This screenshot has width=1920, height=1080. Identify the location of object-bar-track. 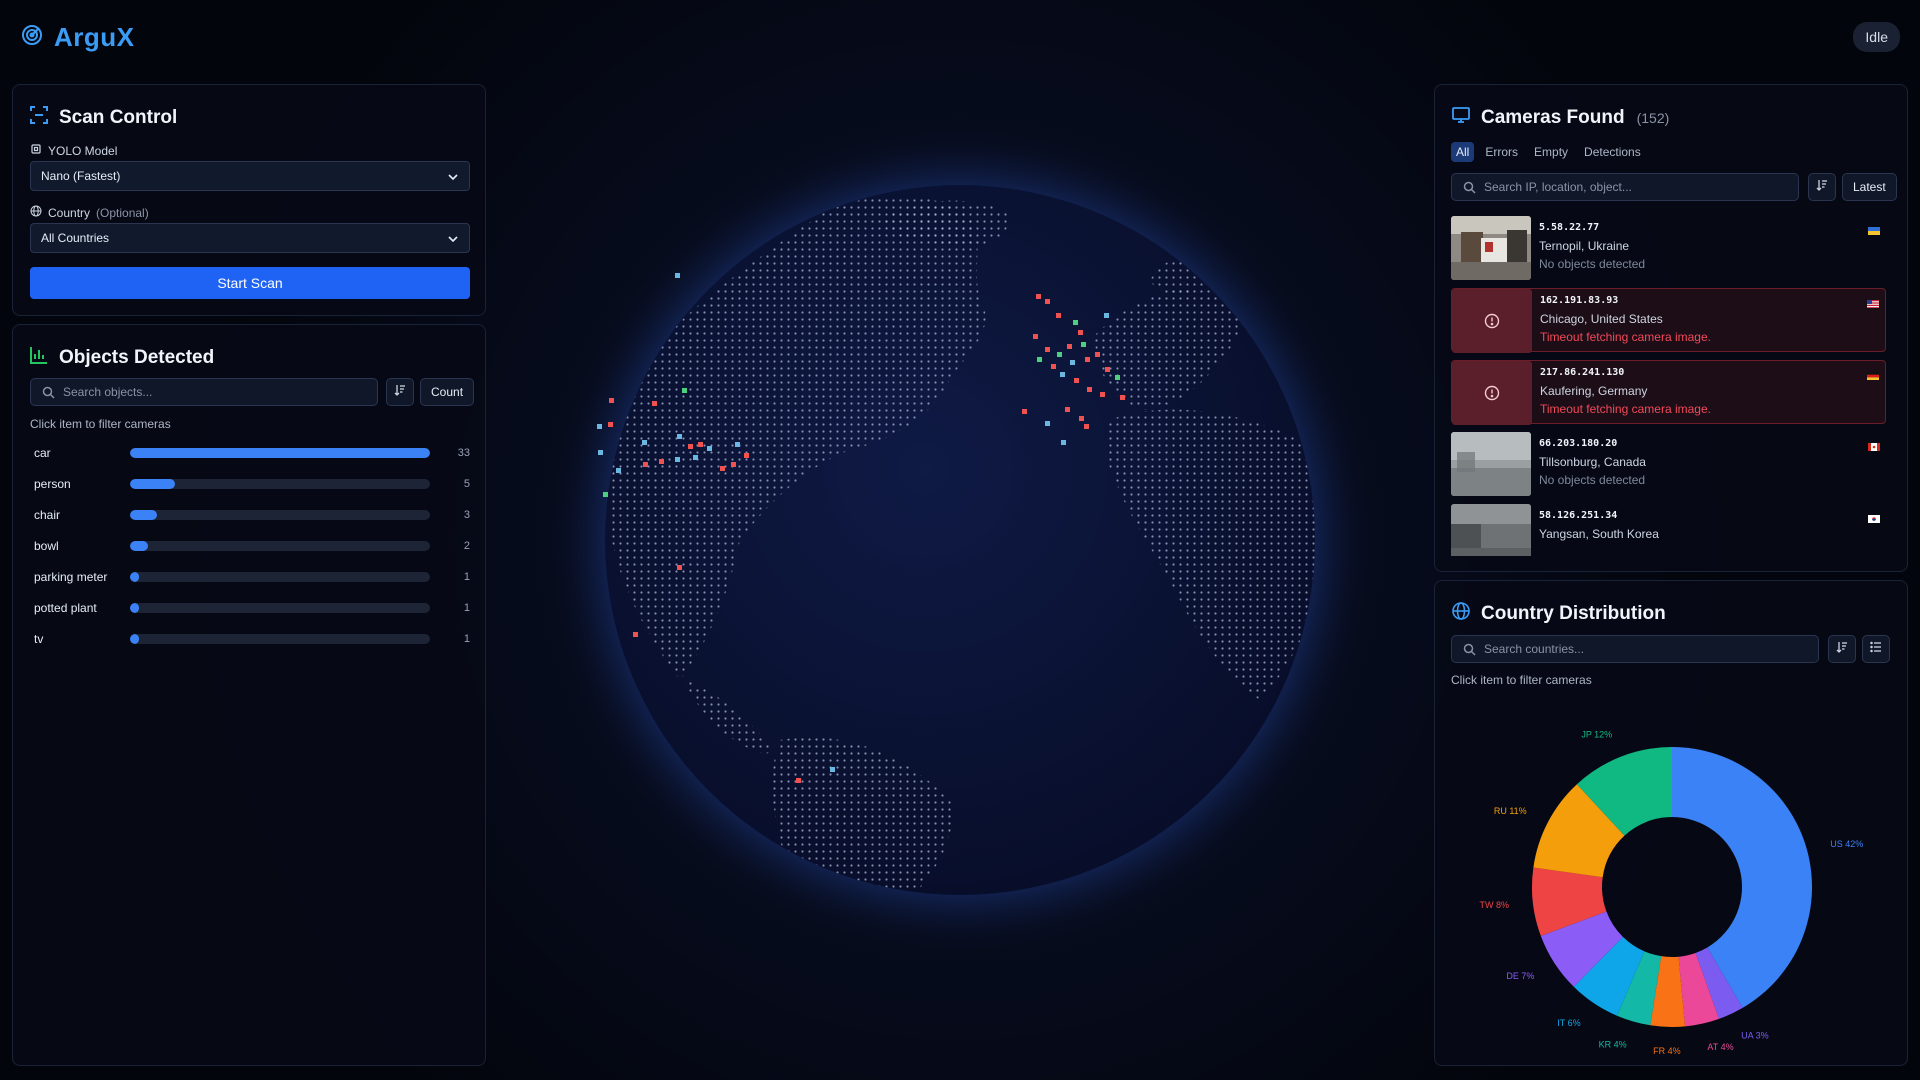
(280, 639).